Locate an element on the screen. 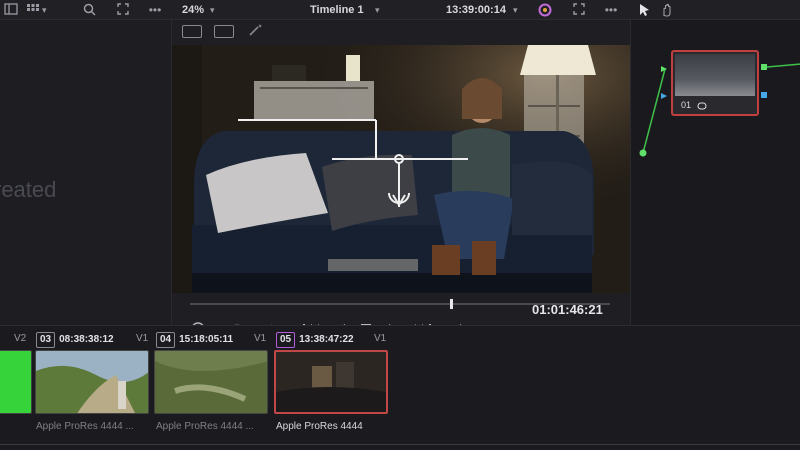  panel-toggle-icon is located at coordinates (11, 10).